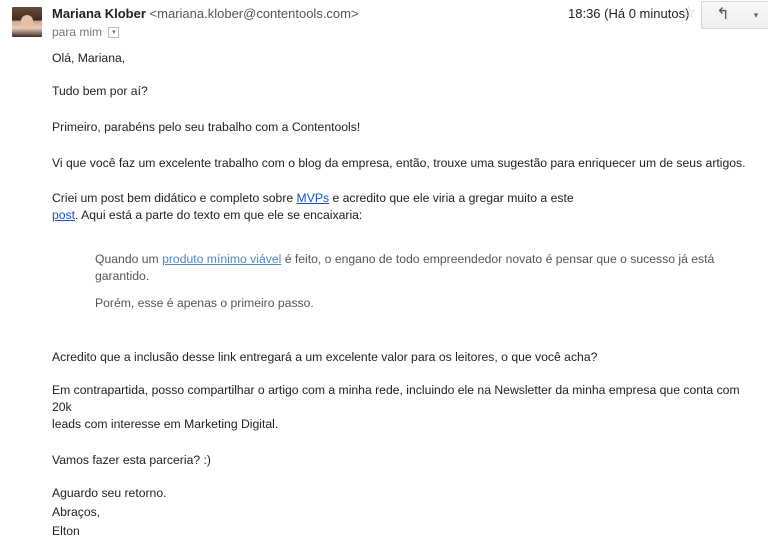 The width and height of the screenshot is (768, 540). I want to click on signature: Elton, so click(66, 531).